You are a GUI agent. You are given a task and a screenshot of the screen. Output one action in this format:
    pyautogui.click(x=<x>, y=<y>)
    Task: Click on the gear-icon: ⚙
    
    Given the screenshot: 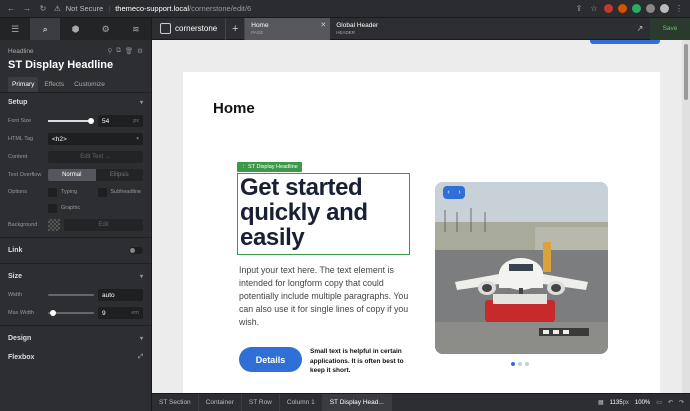 What is the action you would take?
    pyautogui.click(x=140, y=51)
    